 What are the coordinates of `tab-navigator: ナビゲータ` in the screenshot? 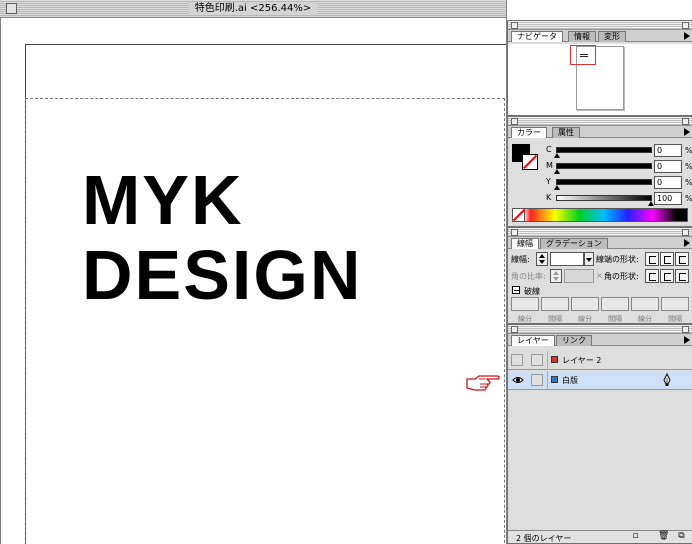 It's located at (537, 36).